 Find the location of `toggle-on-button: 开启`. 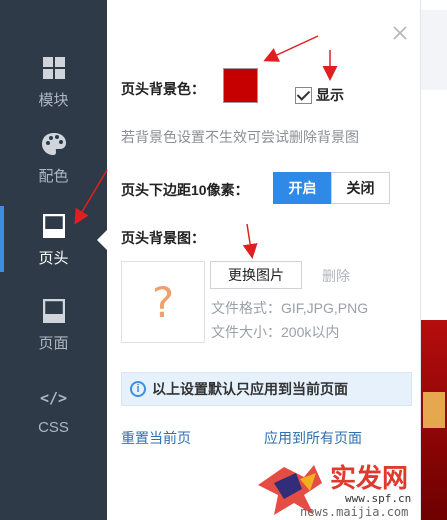

toggle-on-button: 开启 is located at coordinates (302, 188).